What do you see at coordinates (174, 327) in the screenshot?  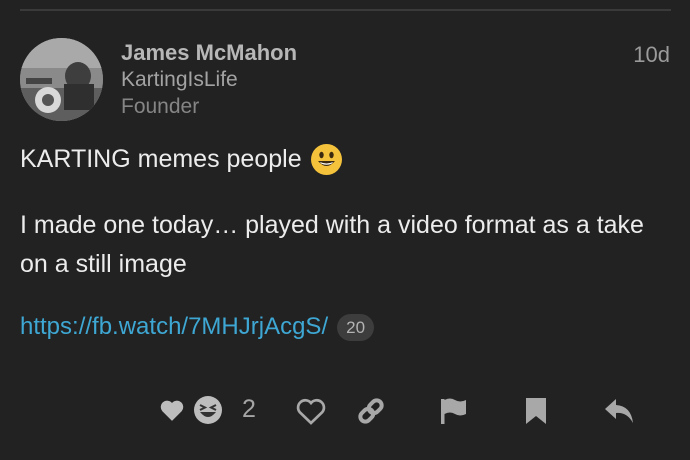 I see `external-link: https://fb.watch/7MHJrjAcgS/` at bounding box center [174, 327].